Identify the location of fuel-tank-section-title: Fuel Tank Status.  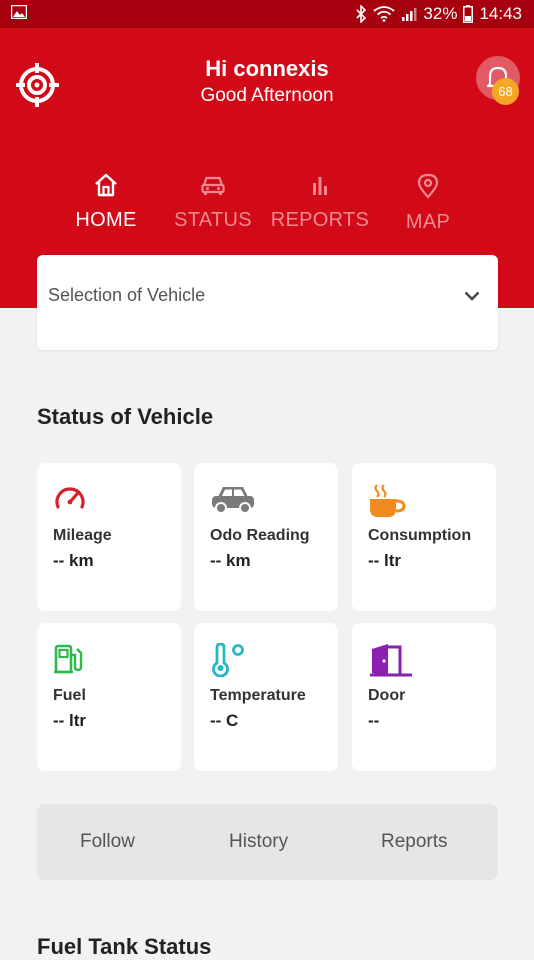
(124, 946).